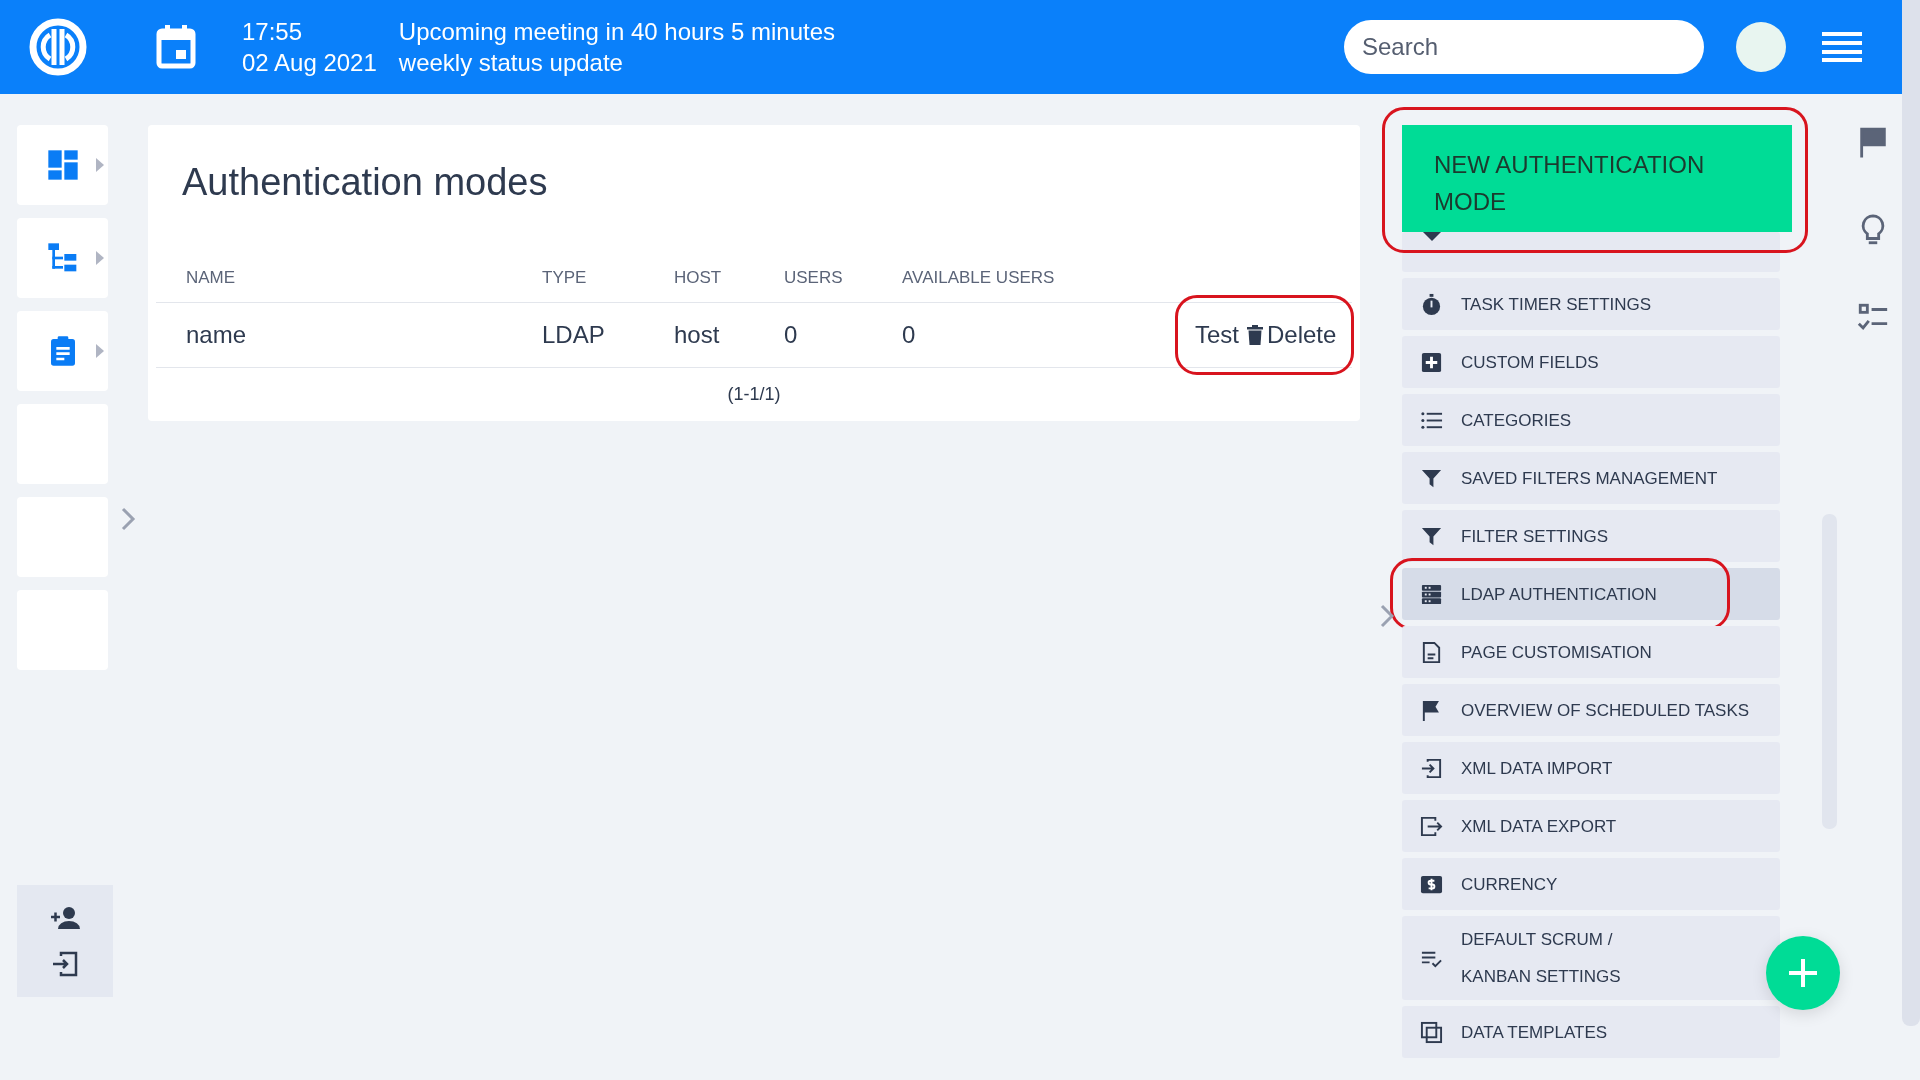 This screenshot has width=1920, height=1080. What do you see at coordinates (1591, 536) in the screenshot?
I see `menu-item: FILTER SETTINGS` at bounding box center [1591, 536].